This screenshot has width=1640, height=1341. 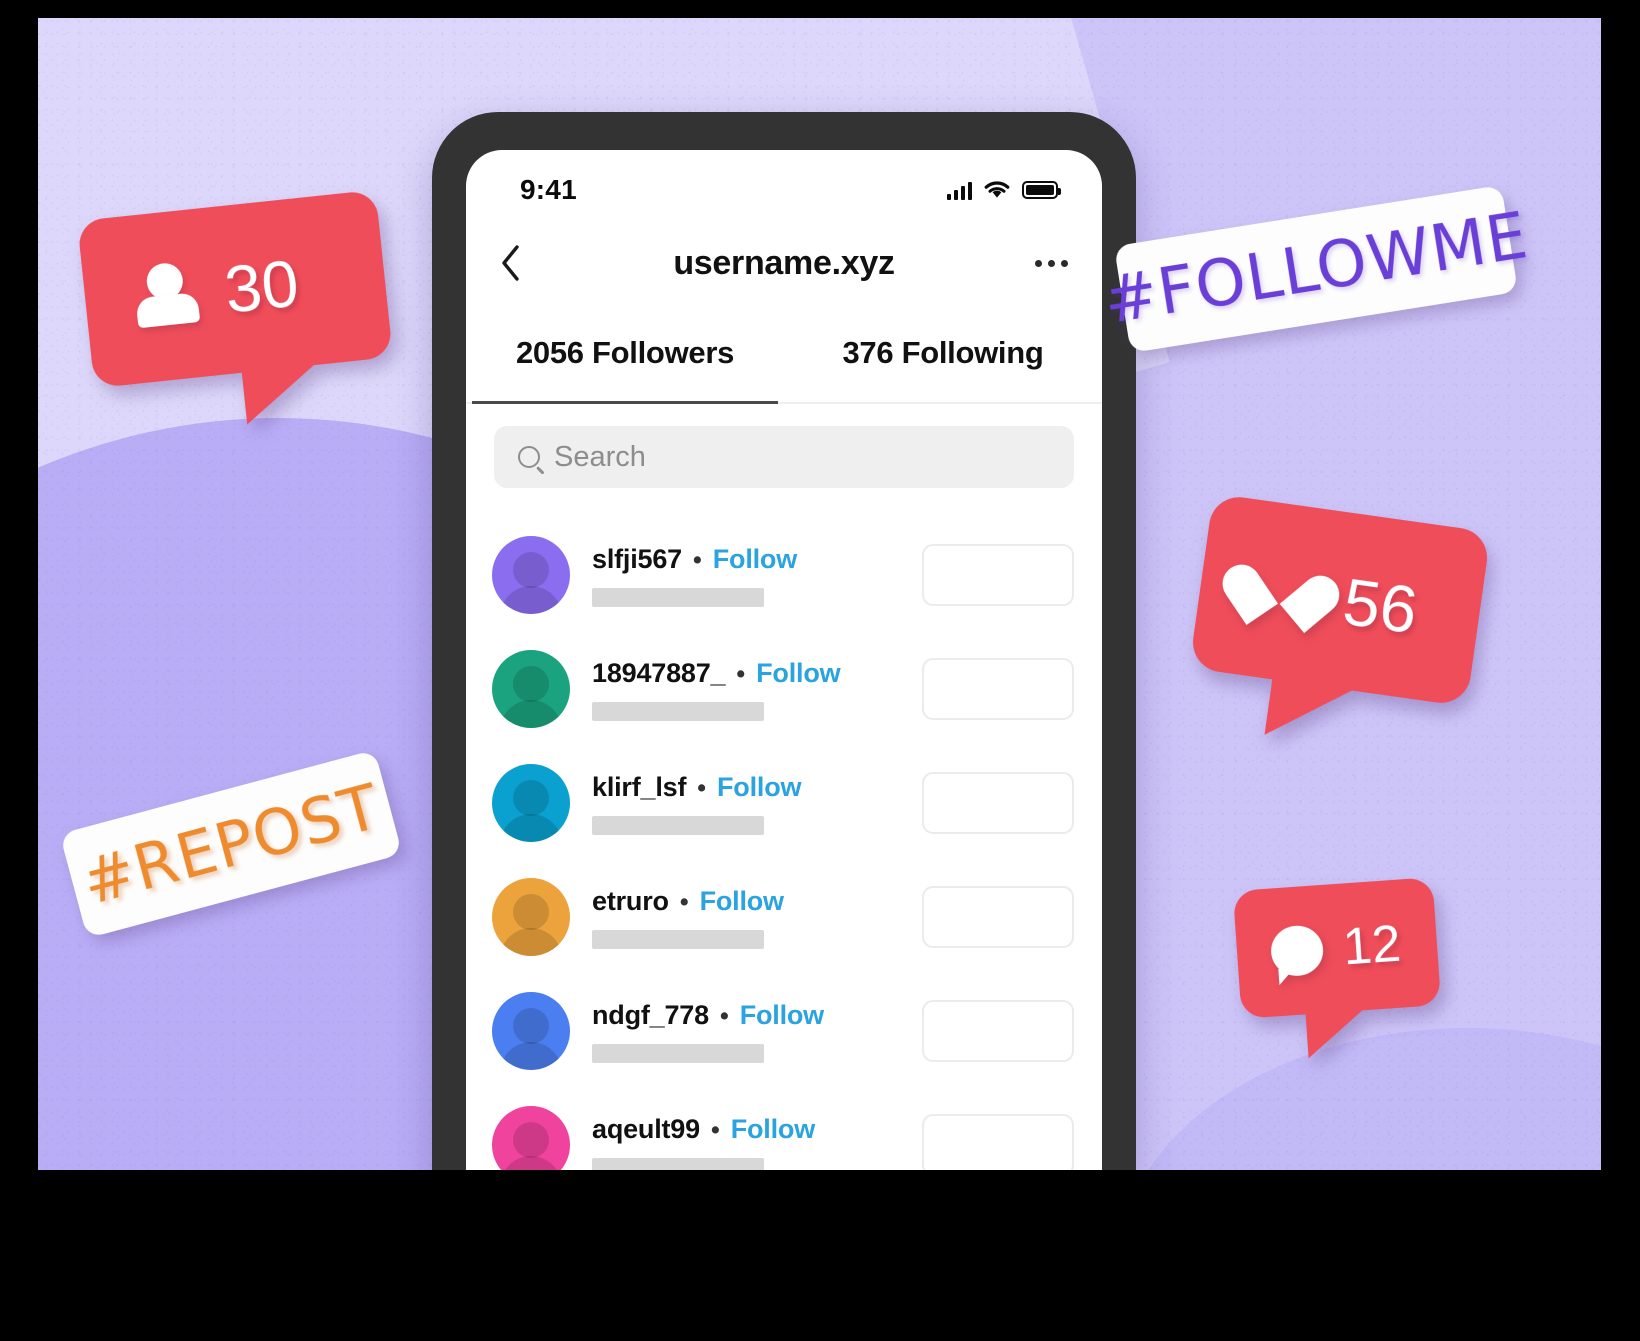 I want to click on page-title: username.xyz, so click(x=784, y=262).